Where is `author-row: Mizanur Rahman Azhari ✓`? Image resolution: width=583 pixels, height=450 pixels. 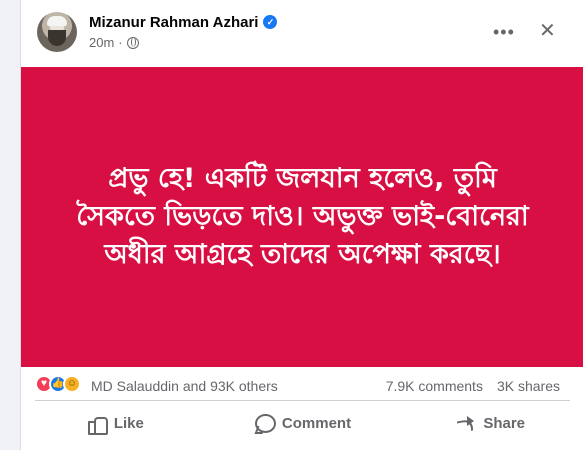
author-row: Mizanur Rahman Azhari ✓ is located at coordinates (183, 22).